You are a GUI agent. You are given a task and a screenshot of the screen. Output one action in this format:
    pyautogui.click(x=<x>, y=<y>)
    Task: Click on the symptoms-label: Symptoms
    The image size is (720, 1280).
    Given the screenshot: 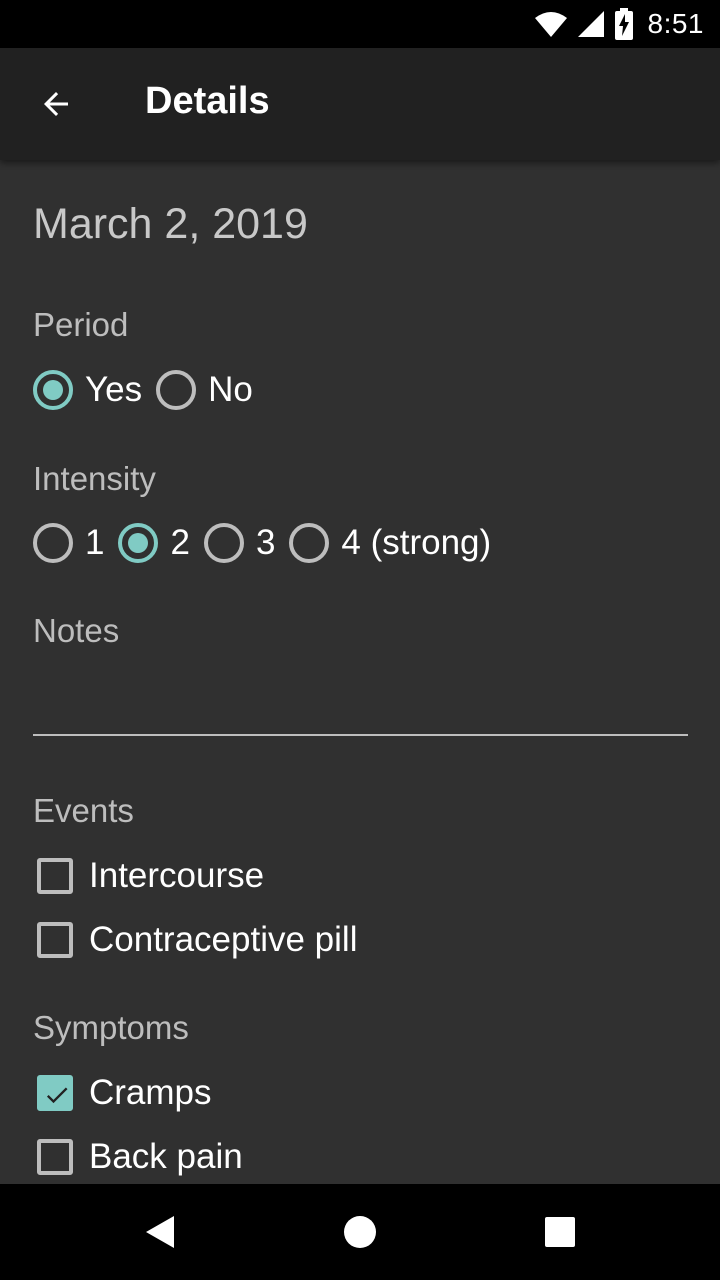 What is the action you would take?
    pyautogui.click(x=111, y=1027)
    